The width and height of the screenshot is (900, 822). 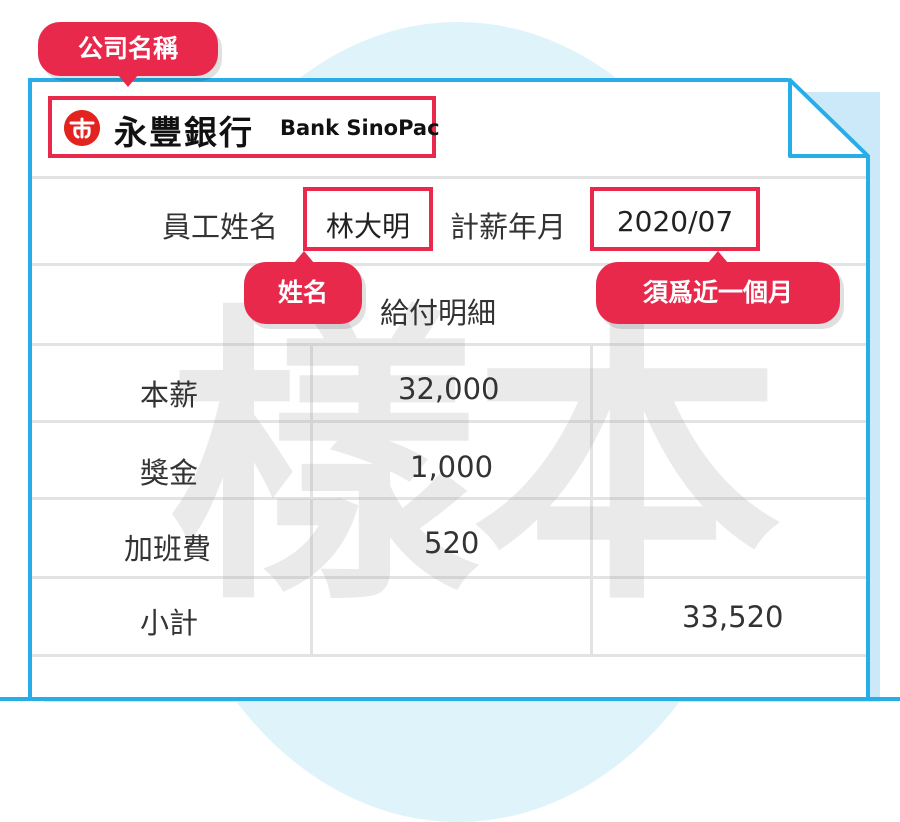 I want to click on callout-name: 姓名, so click(x=303, y=293).